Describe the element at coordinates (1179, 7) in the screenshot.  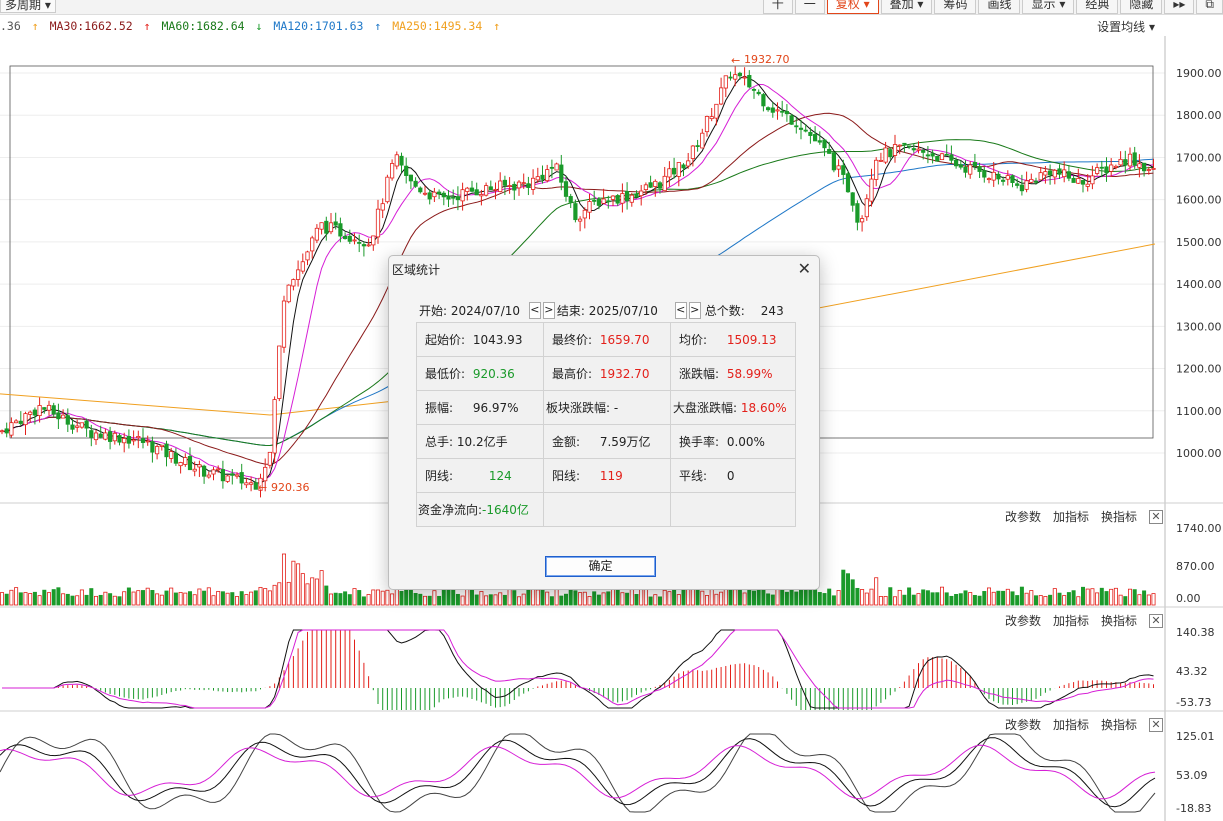
I see `double-chevron-right-icon: ▸▸` at that location.